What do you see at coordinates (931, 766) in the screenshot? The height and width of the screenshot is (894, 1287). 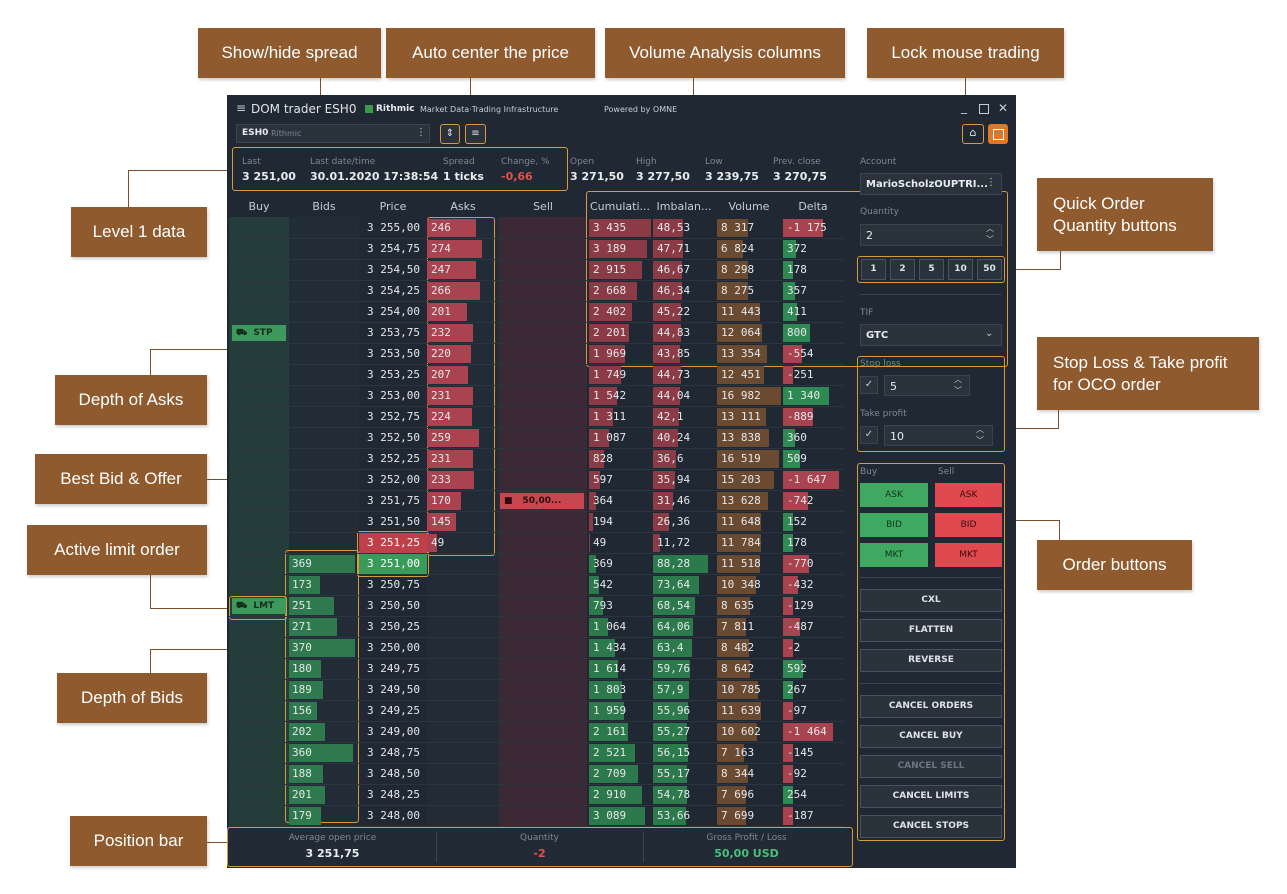 I see `cancel-sell-button: CANCEL SELL` at bounding box center [931, 766].